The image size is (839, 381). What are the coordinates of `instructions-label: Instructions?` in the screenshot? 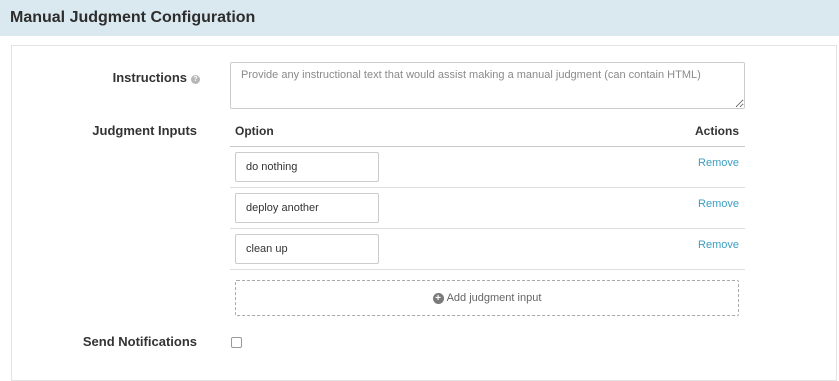 It's located at (150, 77).